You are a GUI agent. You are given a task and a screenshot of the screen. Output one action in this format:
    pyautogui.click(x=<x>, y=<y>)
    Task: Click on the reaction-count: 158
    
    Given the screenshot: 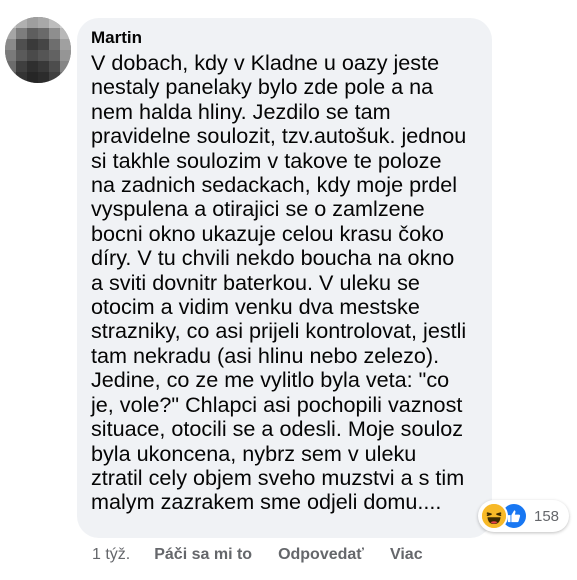 What is the action you would take?
    pyautogui.click(x=547, y=516)
    